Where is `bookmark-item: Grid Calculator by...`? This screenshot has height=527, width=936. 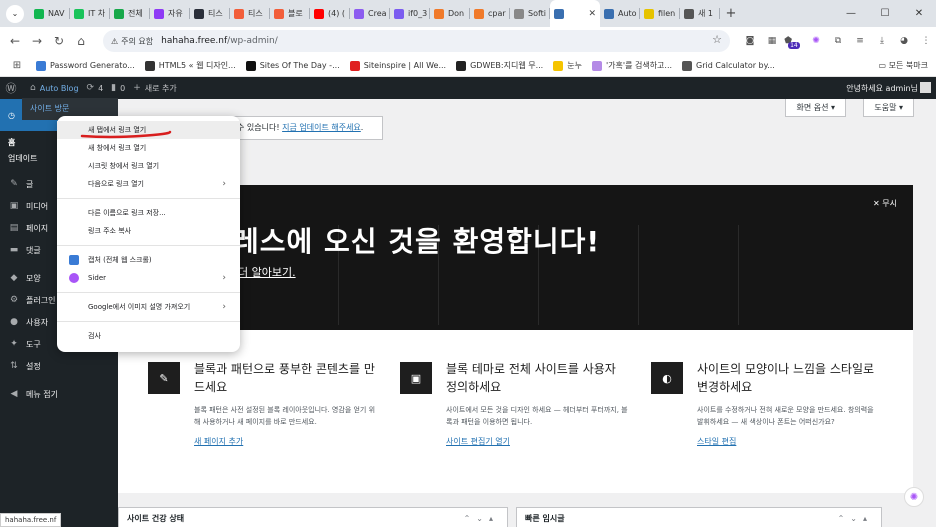 bookmark-item: Grid Calculator by... is located at coordinates (728, 65).